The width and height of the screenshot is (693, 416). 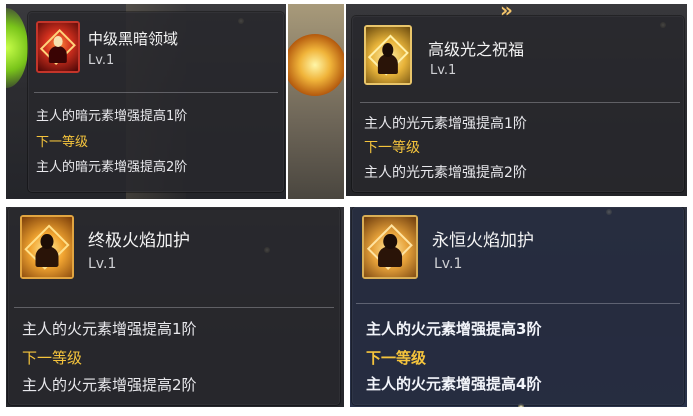 What do you see at coordinates (109, 385) in the screenshot?
I see `next-effect-text: 主人的火元素增强提高2阶` at bounding box center [109, 385].